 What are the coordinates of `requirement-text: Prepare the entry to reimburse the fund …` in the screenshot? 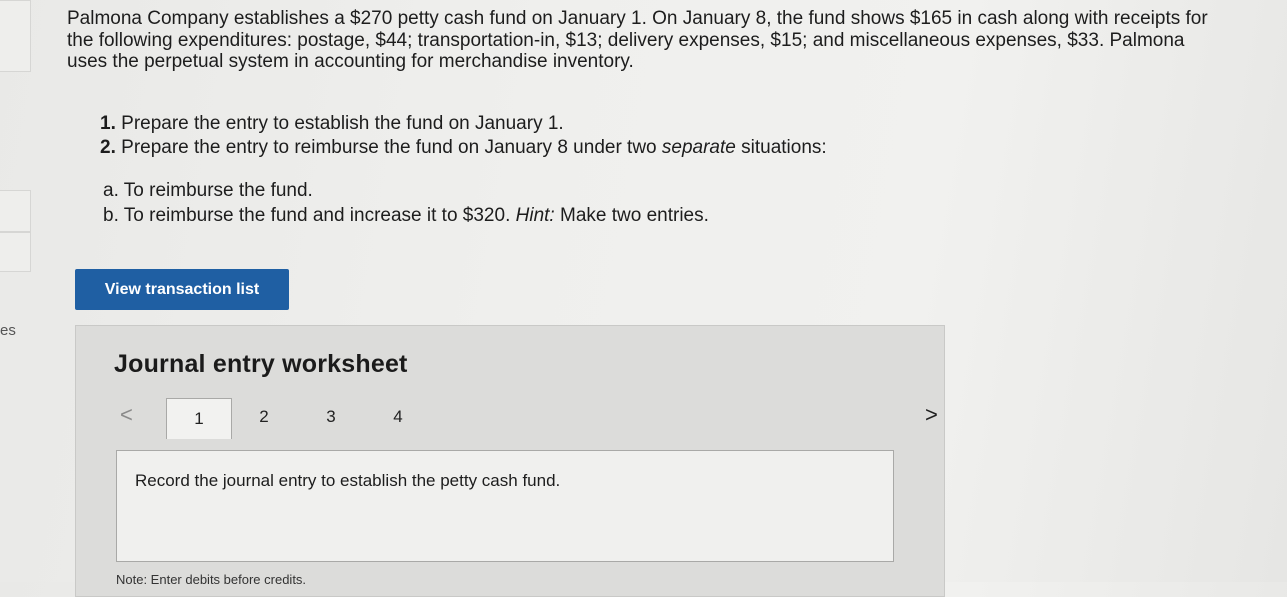 It's located at (391, 147).